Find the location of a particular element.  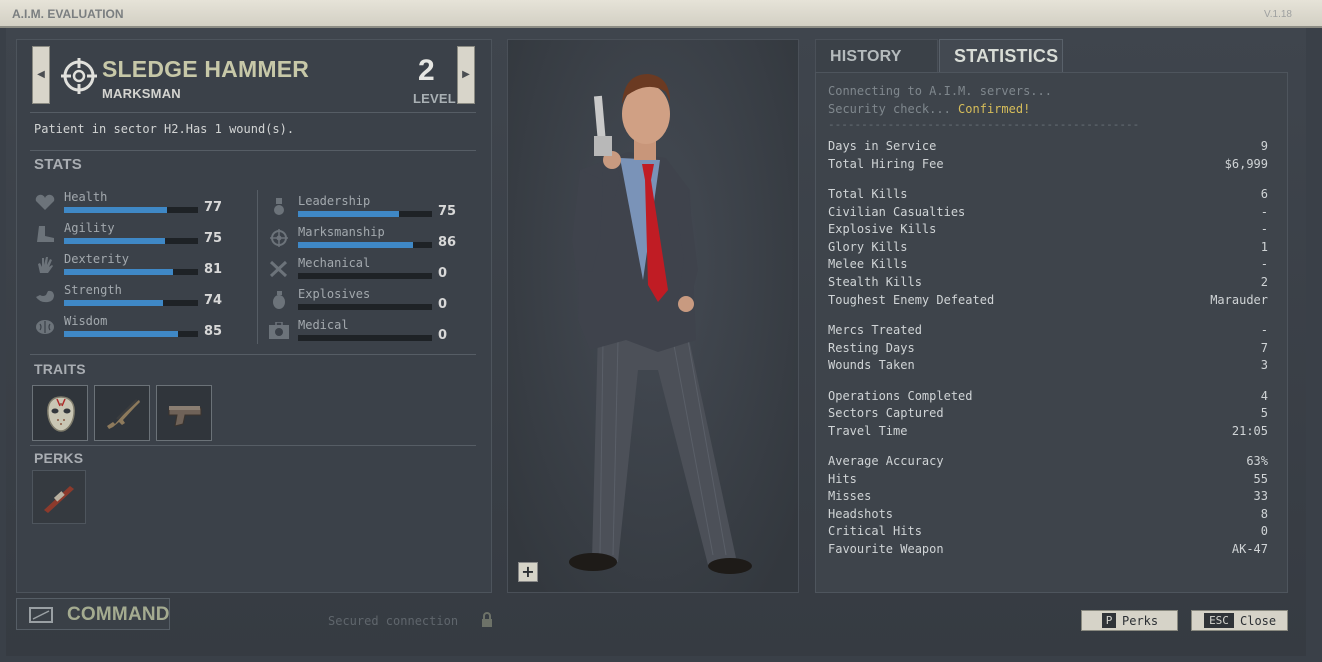

stat-number: $6,999 is located at coordinates (1246, 164).